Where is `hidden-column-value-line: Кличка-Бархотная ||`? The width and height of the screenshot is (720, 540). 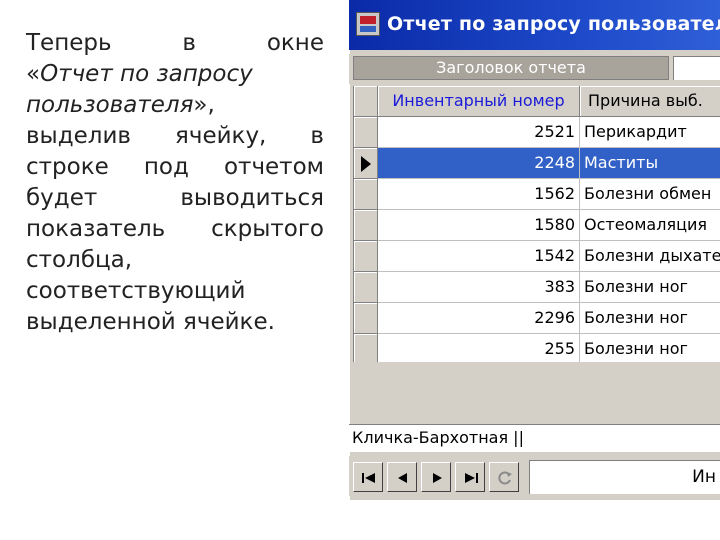 hidden-column-value-line: Кличка-Бархотная || is located at coordinates (534, 438).